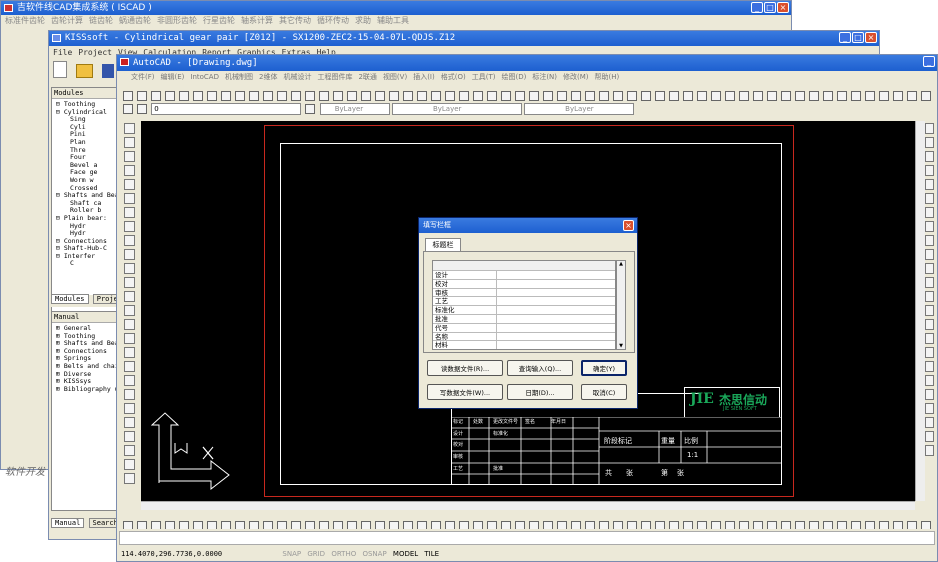 The height and width of the screenshot is (562, 938). I want to click on status-snap: SNAP, so click(291, 554).